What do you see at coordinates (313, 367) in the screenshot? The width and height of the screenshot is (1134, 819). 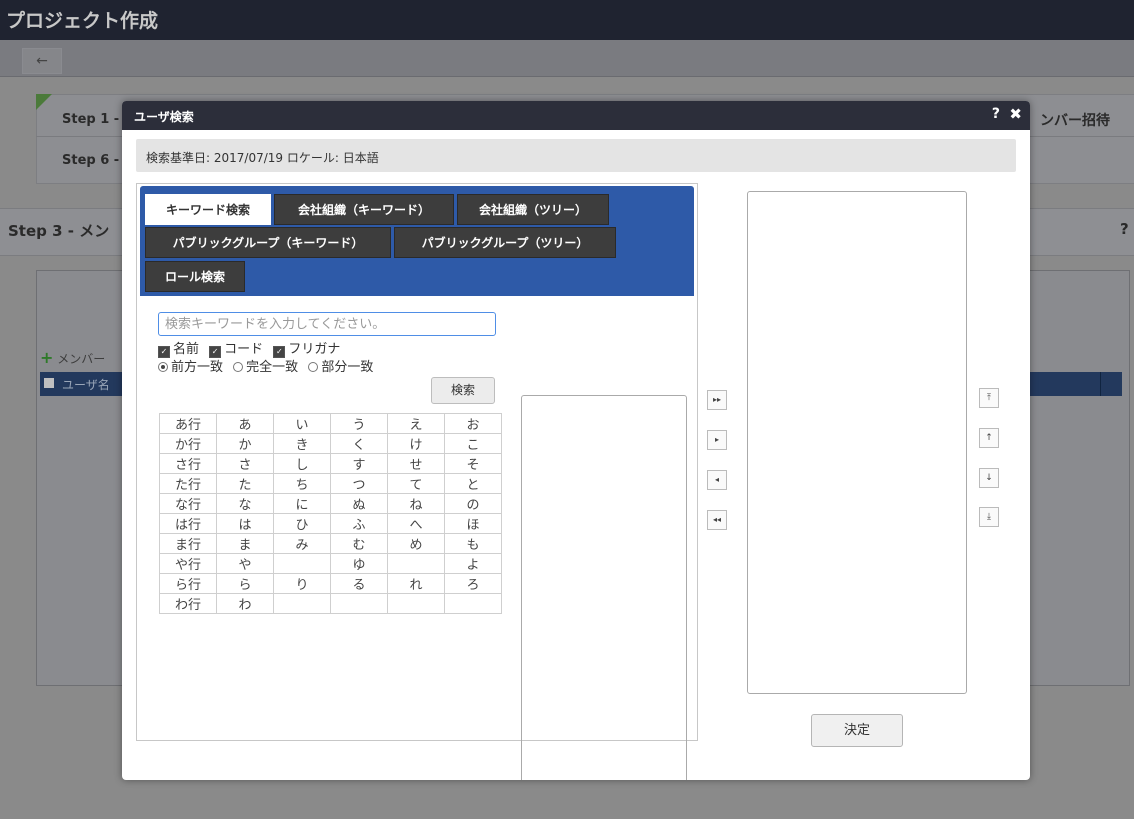 I see `radio-partial-match` at bounding box center [313, 367].